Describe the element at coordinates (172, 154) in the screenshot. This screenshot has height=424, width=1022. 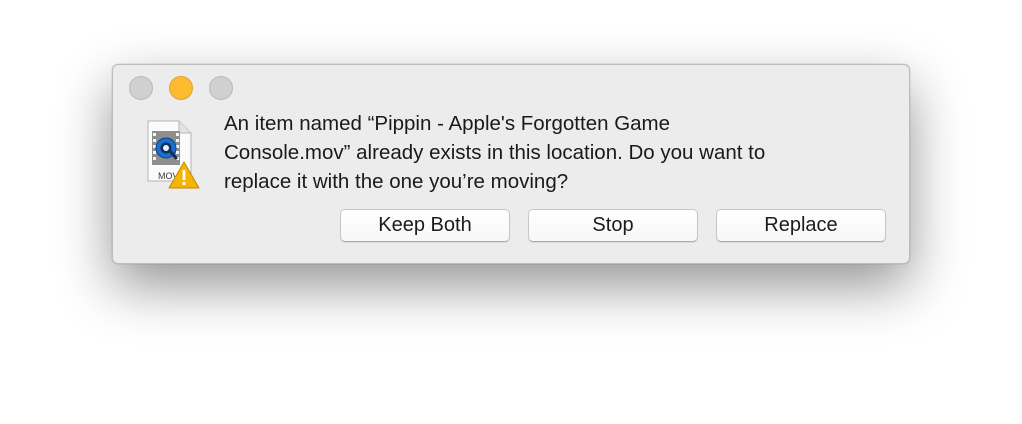
I see `quicktime-movie-file-icon: MOV` at that location.